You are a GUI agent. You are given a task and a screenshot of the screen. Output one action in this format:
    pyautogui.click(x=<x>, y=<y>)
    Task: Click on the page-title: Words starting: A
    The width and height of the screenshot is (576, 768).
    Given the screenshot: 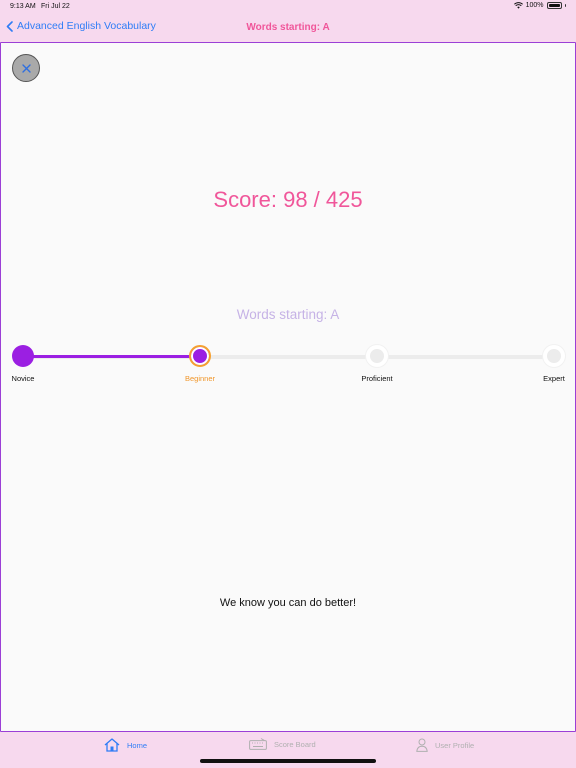 What is the action you would take?
    pyautogui.click(x=288, y=27)
    